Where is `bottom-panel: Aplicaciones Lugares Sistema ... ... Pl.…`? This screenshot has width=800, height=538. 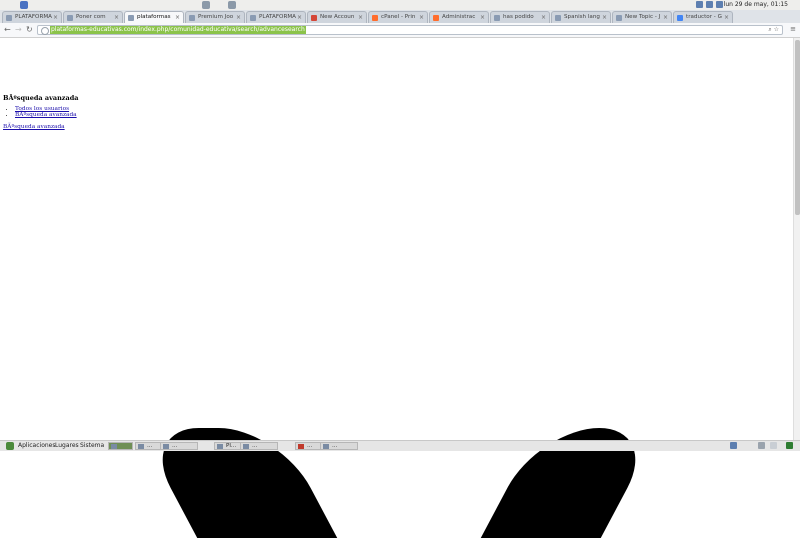
bottom-panel: Aplicaciones Lugares Sistema ... ... Pl.… is located at coordinates (400, 445).